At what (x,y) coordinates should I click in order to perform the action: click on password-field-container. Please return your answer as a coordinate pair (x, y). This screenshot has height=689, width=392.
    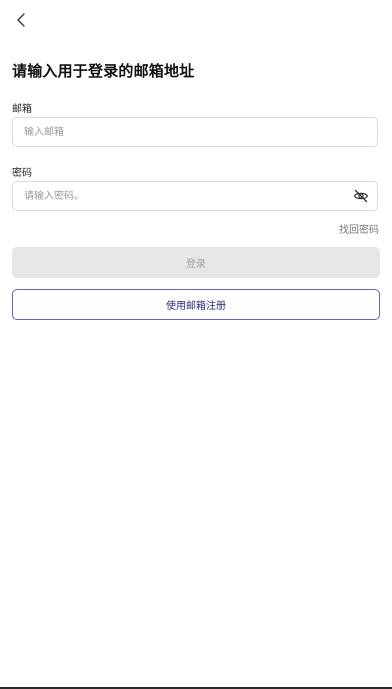
    Looking at the image, I should click on (195, 196).